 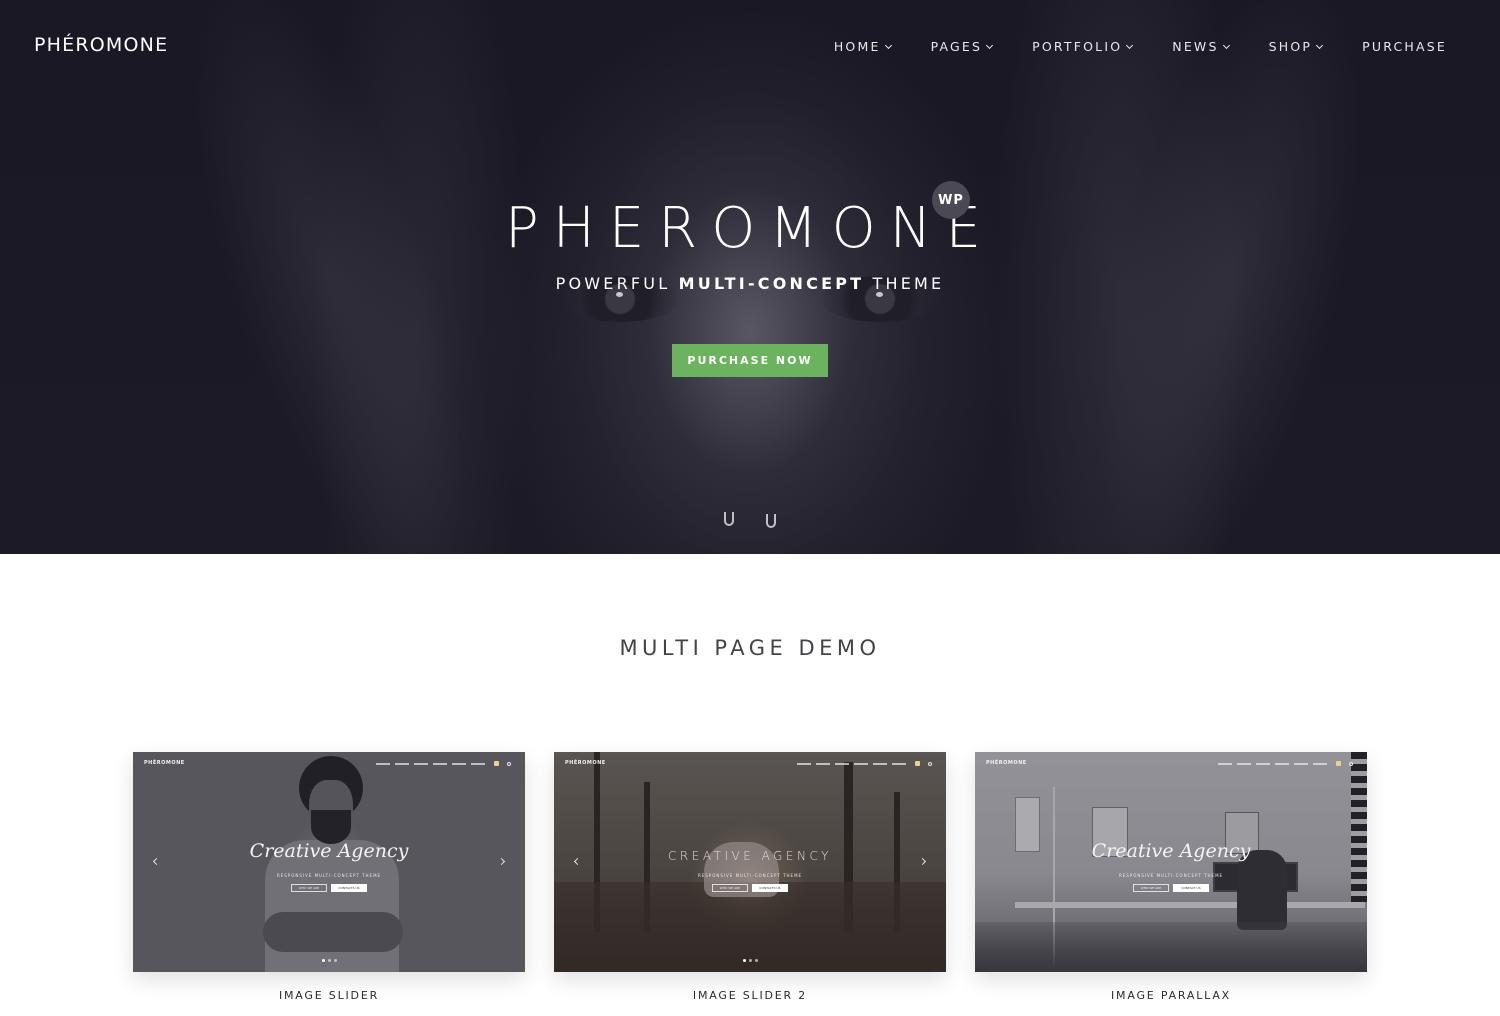 I want to click on nav-item-news: NEWS, so click(x=1201, y=46).